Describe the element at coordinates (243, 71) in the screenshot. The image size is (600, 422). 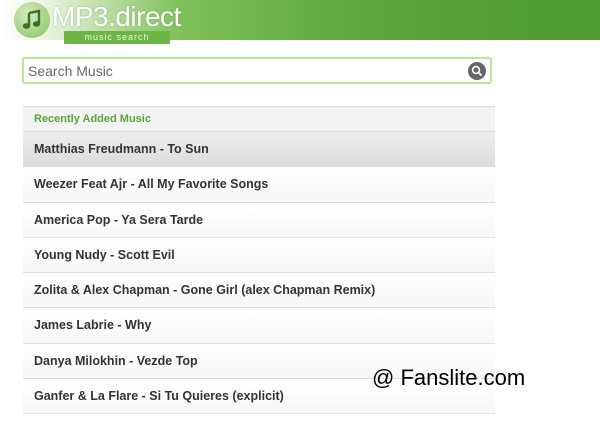
I see `search-input` at that location.